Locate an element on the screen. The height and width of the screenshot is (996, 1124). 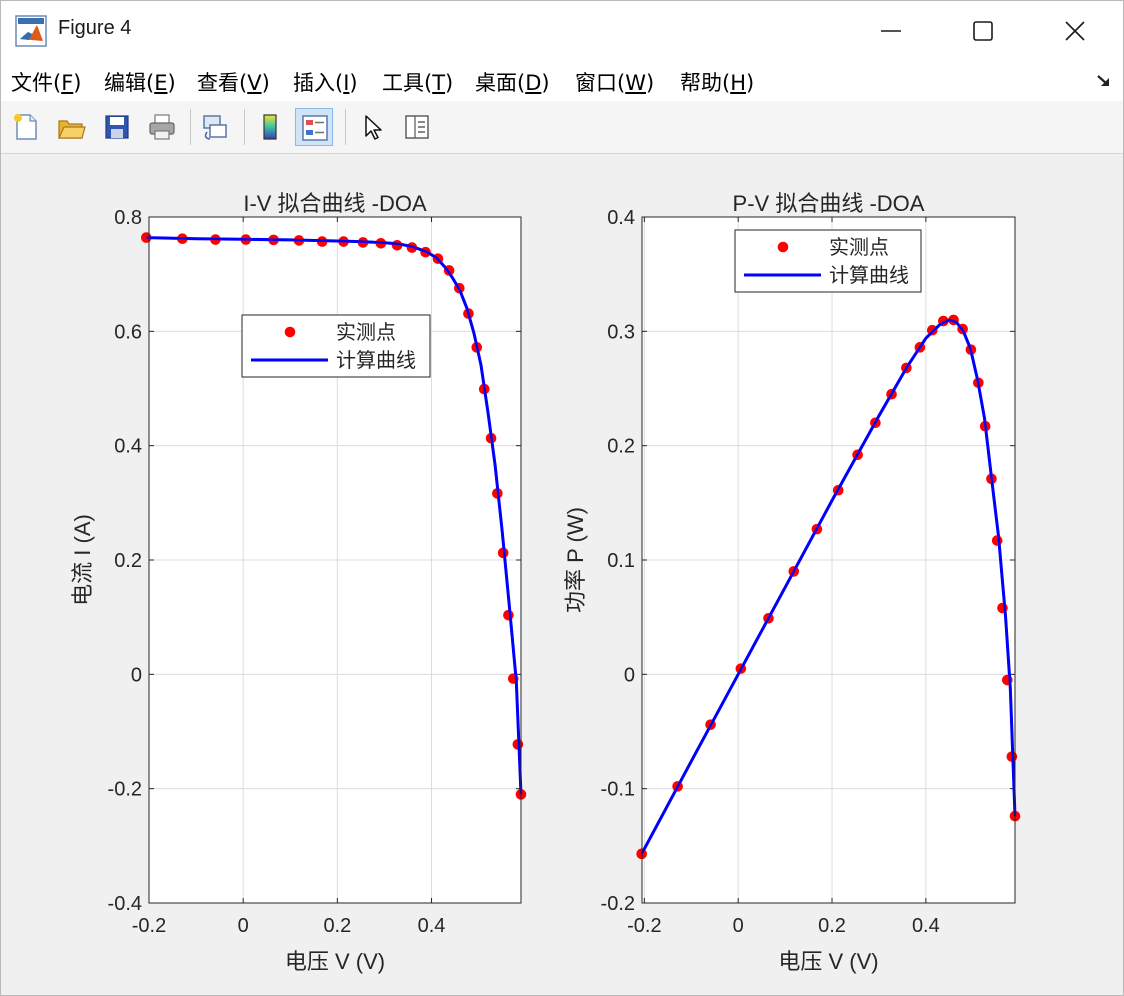
menu-window: 窗口(W) is located at coordinates (614, 82).